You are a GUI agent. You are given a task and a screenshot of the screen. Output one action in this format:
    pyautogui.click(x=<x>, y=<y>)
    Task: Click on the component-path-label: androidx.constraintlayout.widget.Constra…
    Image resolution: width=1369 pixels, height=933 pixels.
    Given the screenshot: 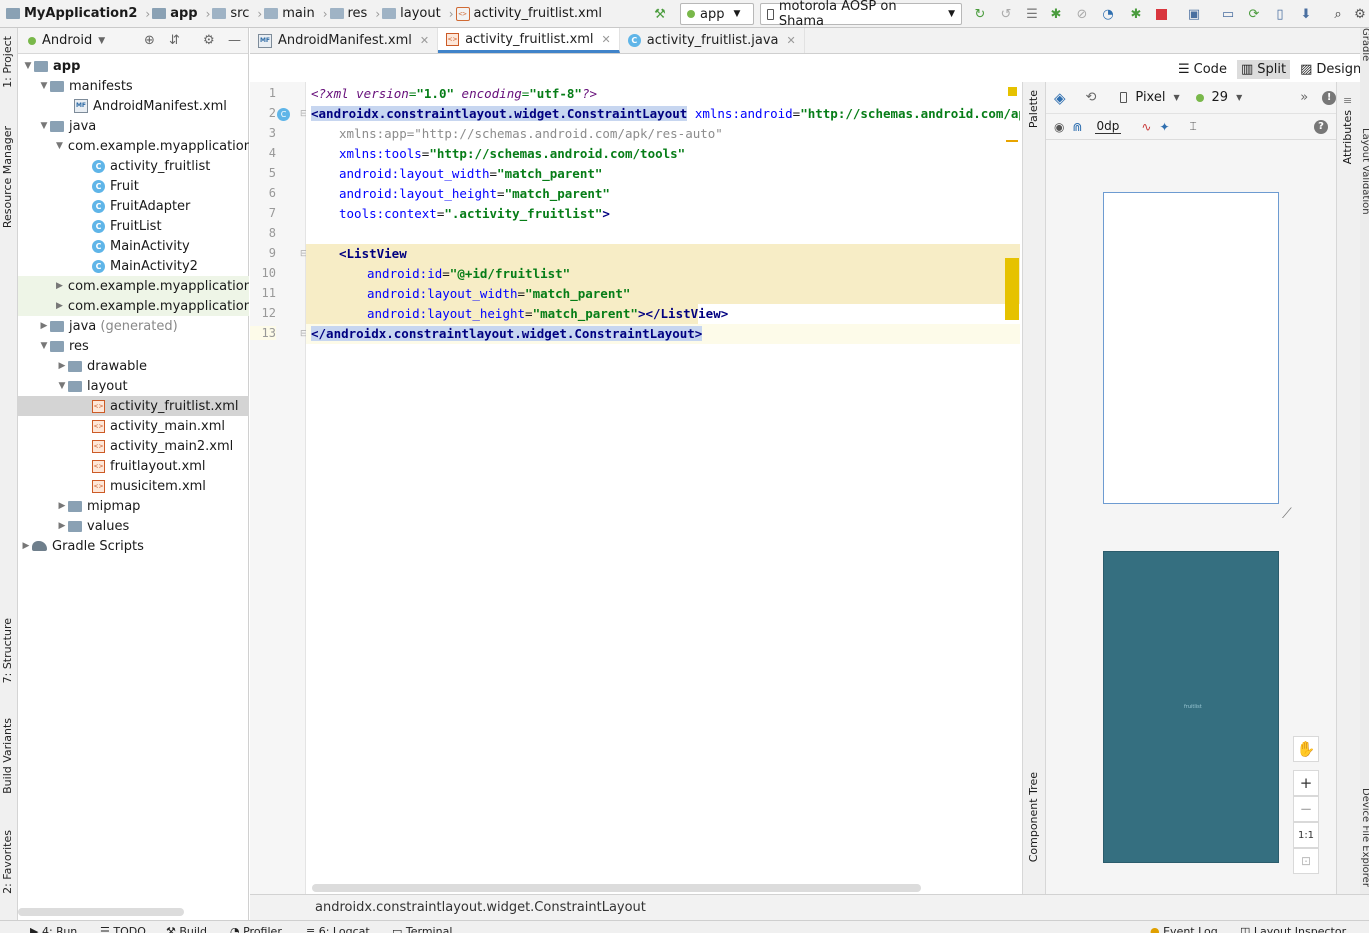 What is the action you would take?
    pyautogui.click(x=480, y=907)
    